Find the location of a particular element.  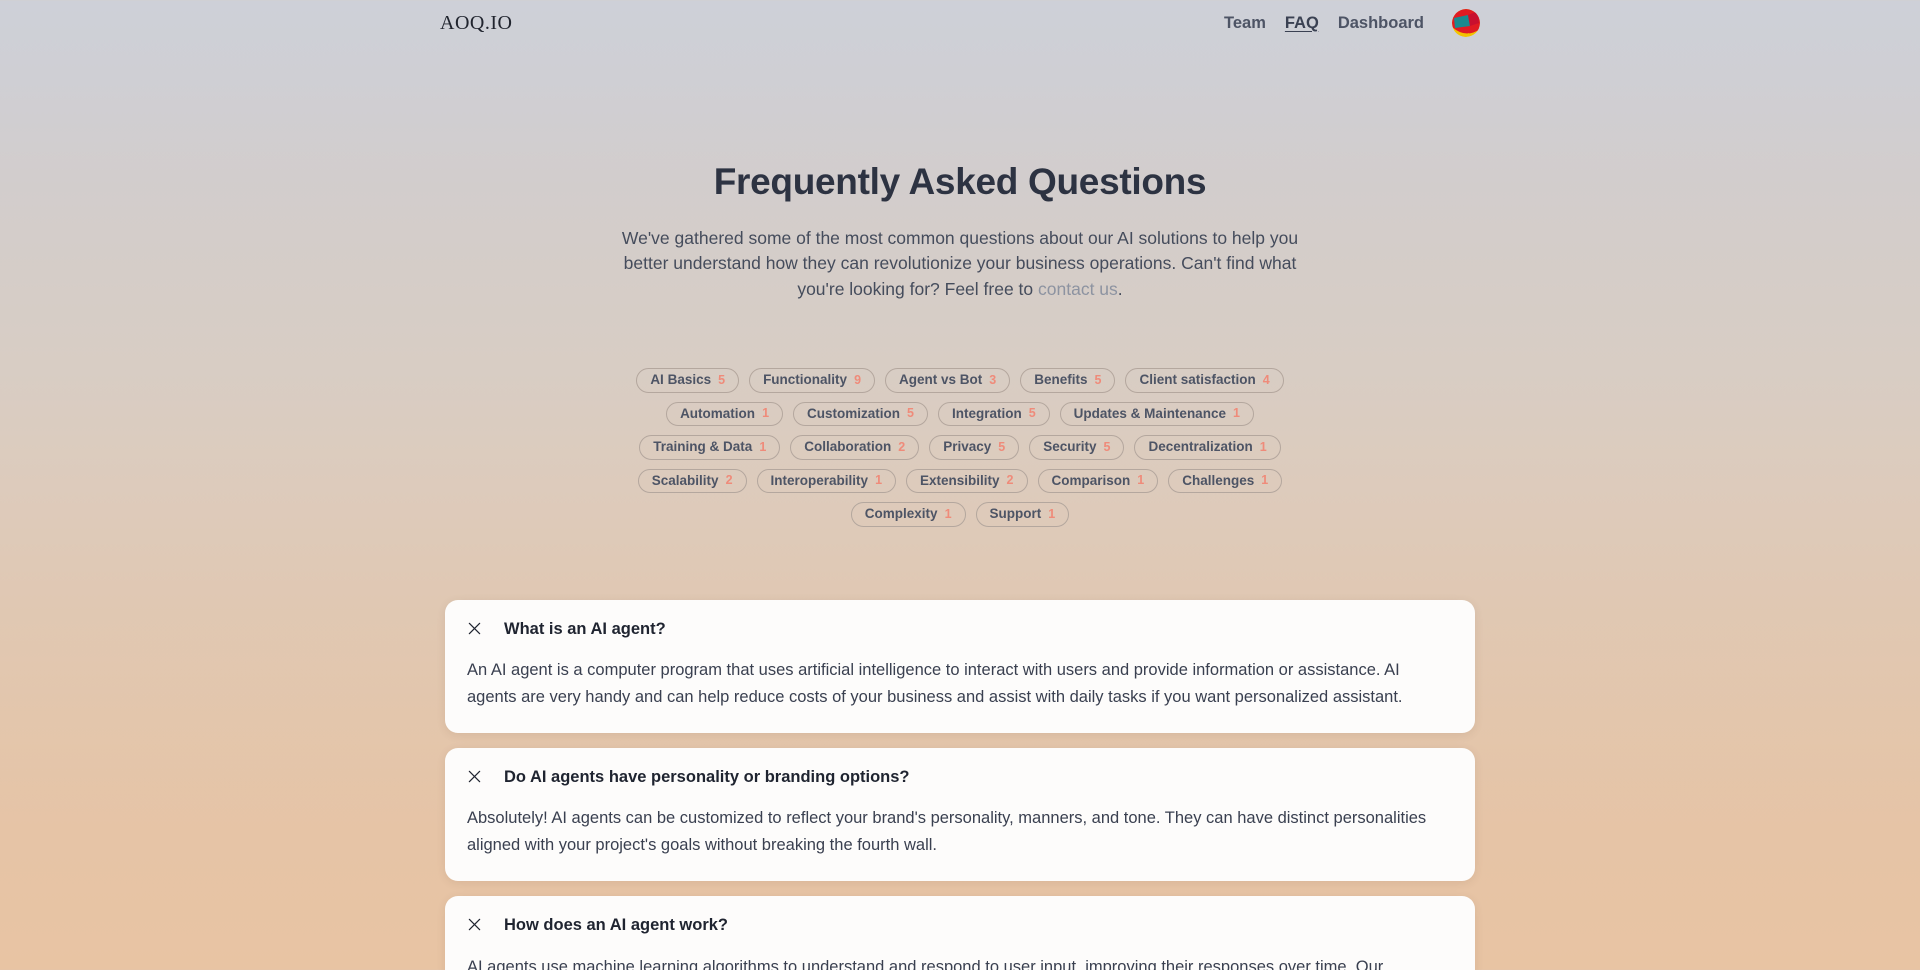

tag-chip: Functionality 9 is located at coordinates (812, 380).